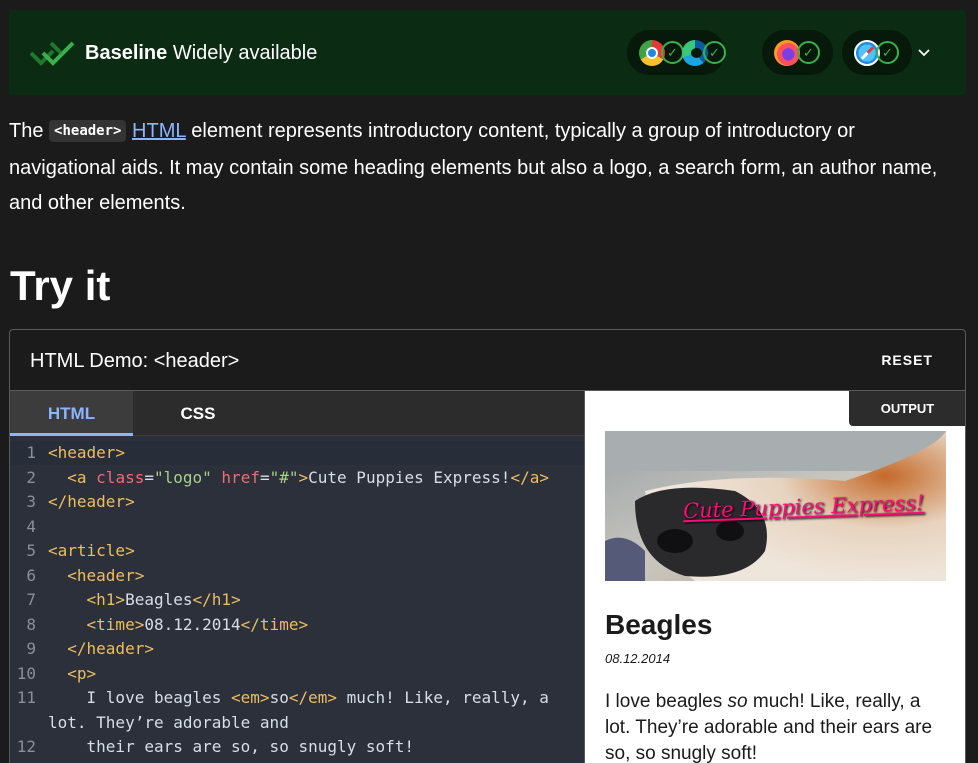  I want to click on baseline-label-bold: Baseline, so click(126, 53).